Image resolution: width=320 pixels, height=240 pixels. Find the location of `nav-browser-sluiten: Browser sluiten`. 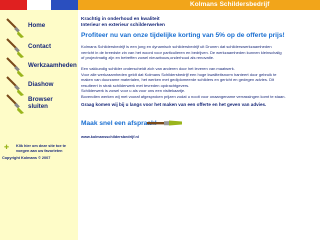

nav-browser-sluiten: Browser sluiten is located at coordinates (39, 105).